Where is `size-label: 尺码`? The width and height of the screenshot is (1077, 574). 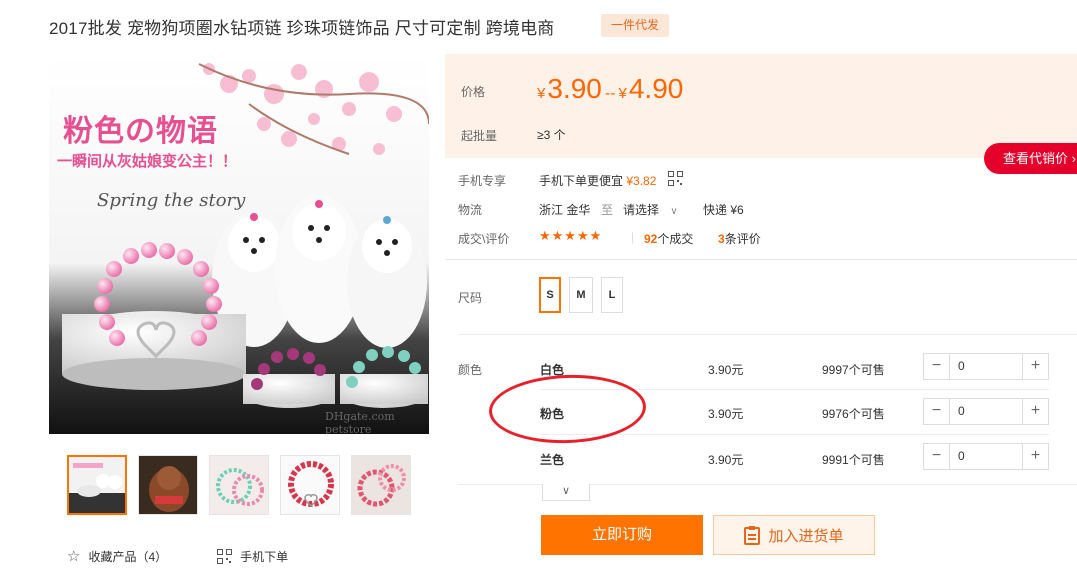
size-label: 尺码 is located at coordinates (470, 298).